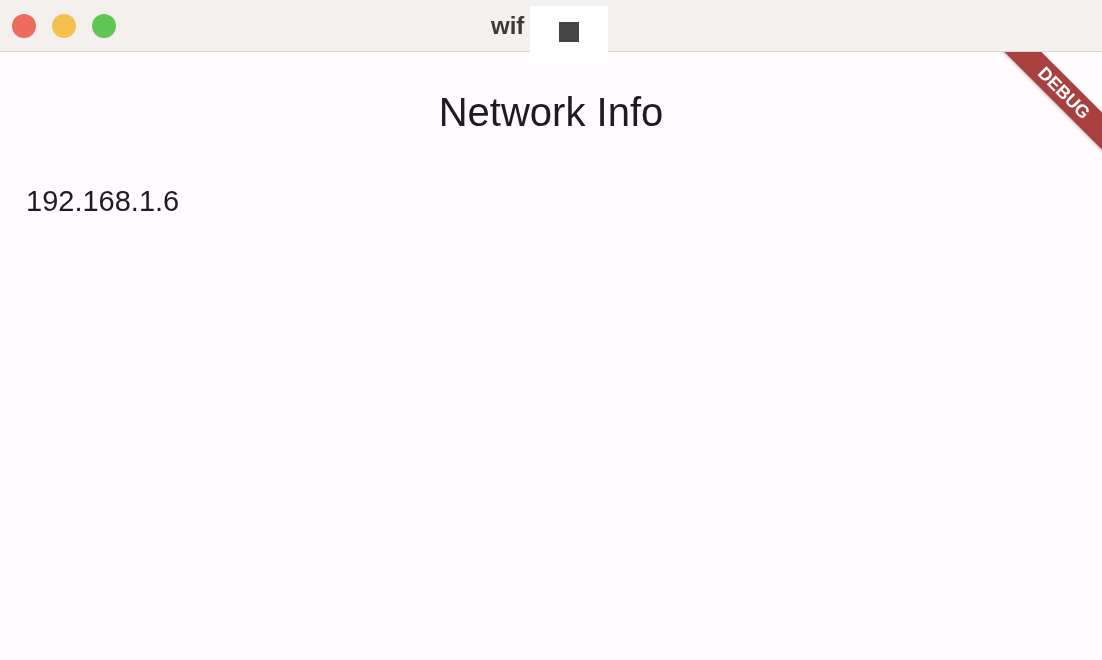 This screenshot has width=1102, height=660. Describe the element at coordinates (24, 25) in the screenshot. I see `close-button` at that location.